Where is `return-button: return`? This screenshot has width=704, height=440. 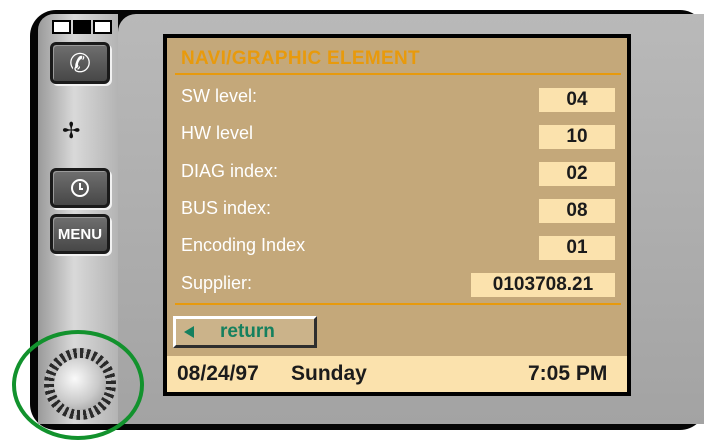
return-button: return is located at coordinates (245, 332).